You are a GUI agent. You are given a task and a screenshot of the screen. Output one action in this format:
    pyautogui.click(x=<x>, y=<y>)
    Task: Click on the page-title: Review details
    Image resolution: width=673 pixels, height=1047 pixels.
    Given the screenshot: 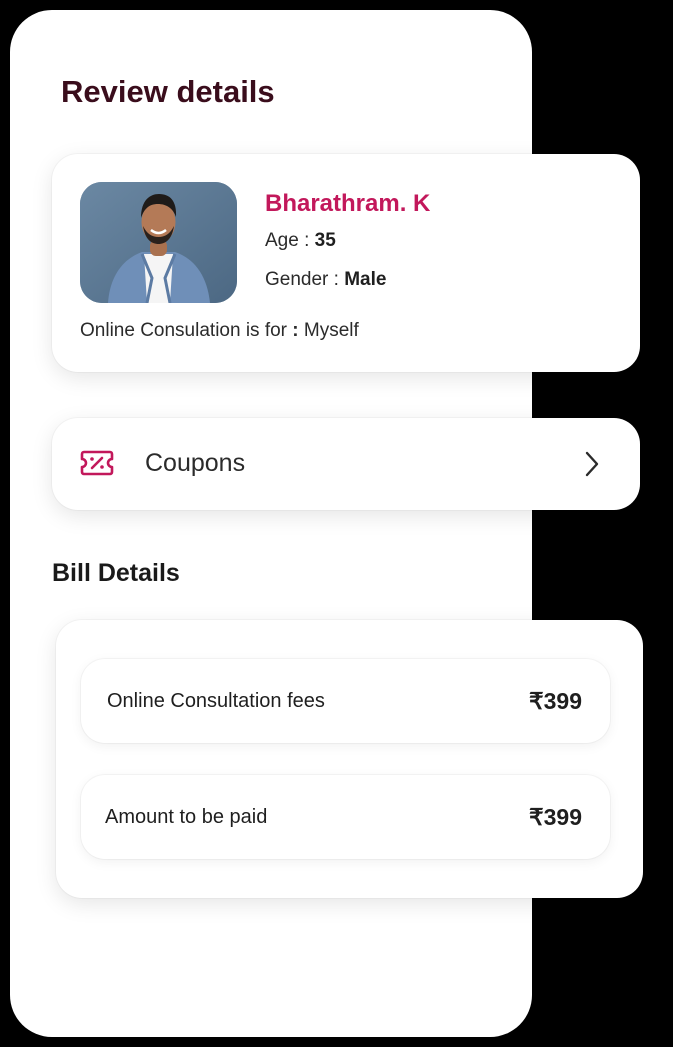 What is the action you would take?
    pyautogui.click(x=168, y=91)
    